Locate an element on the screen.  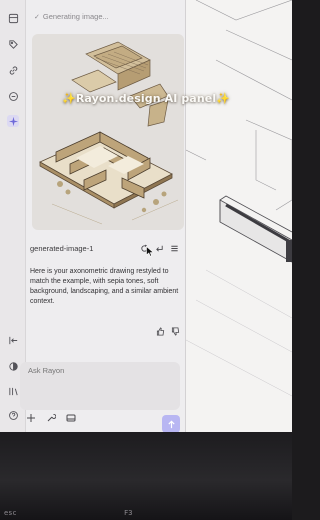
tag-icon is located at coordinates (13, 44).